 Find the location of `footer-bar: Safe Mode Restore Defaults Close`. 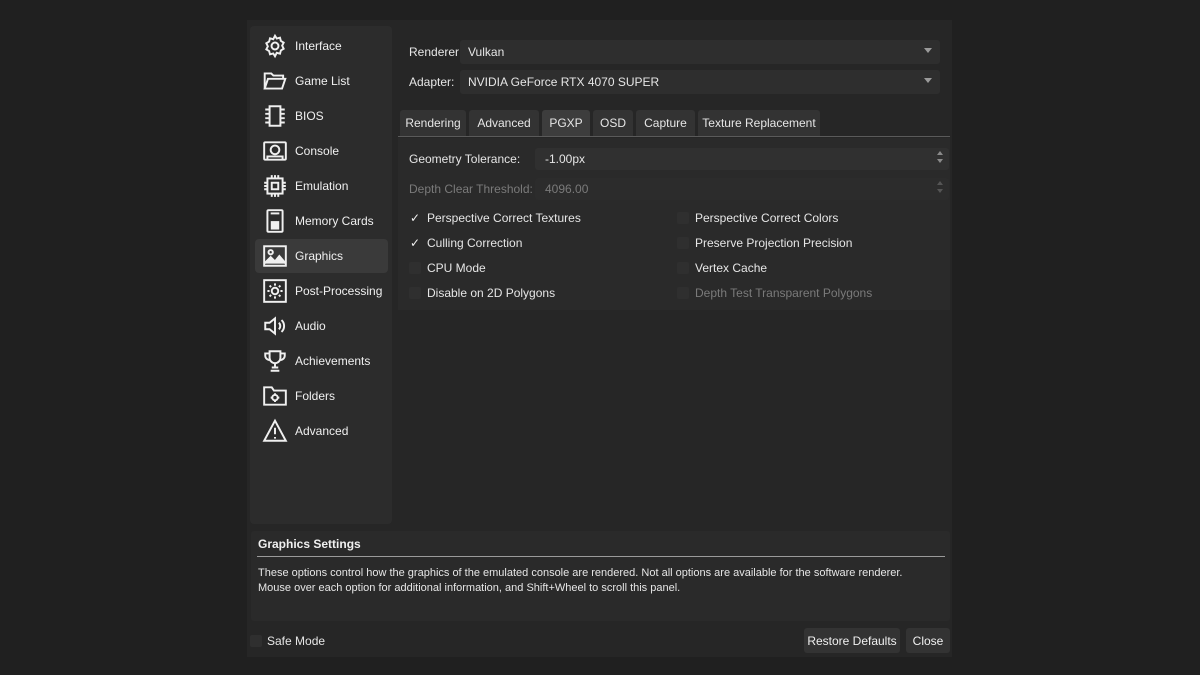

footer-bar: Safe Mode Restore Defaults Close is located at coordinates (601, 641).